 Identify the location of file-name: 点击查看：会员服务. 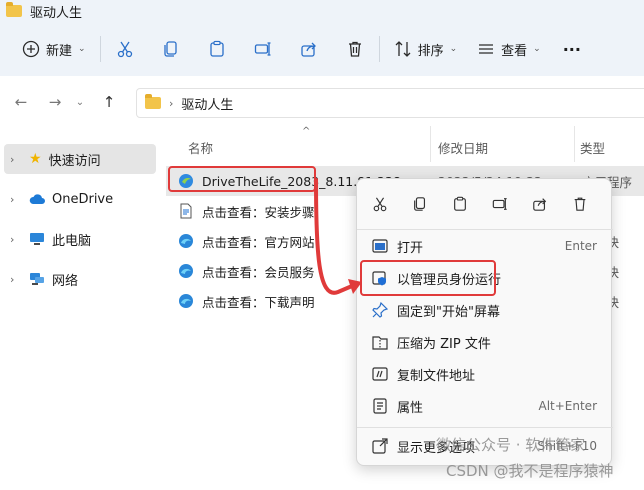
(258, 272).